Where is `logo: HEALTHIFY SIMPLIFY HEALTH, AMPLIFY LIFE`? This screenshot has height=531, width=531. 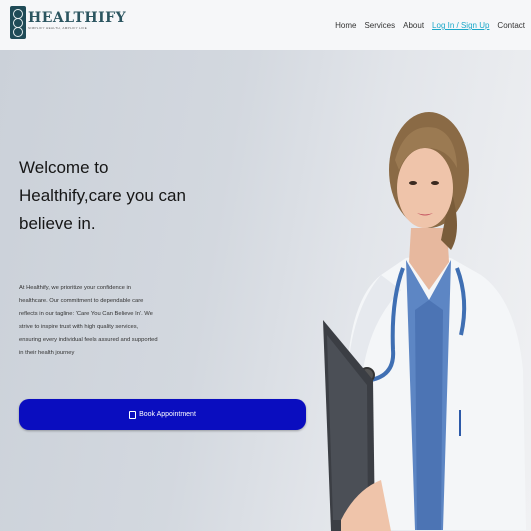
logo: HEALTHIFY SIMPLIFY HEALTH, AMPLIFY LIFE is located at coordinates (68, 23).